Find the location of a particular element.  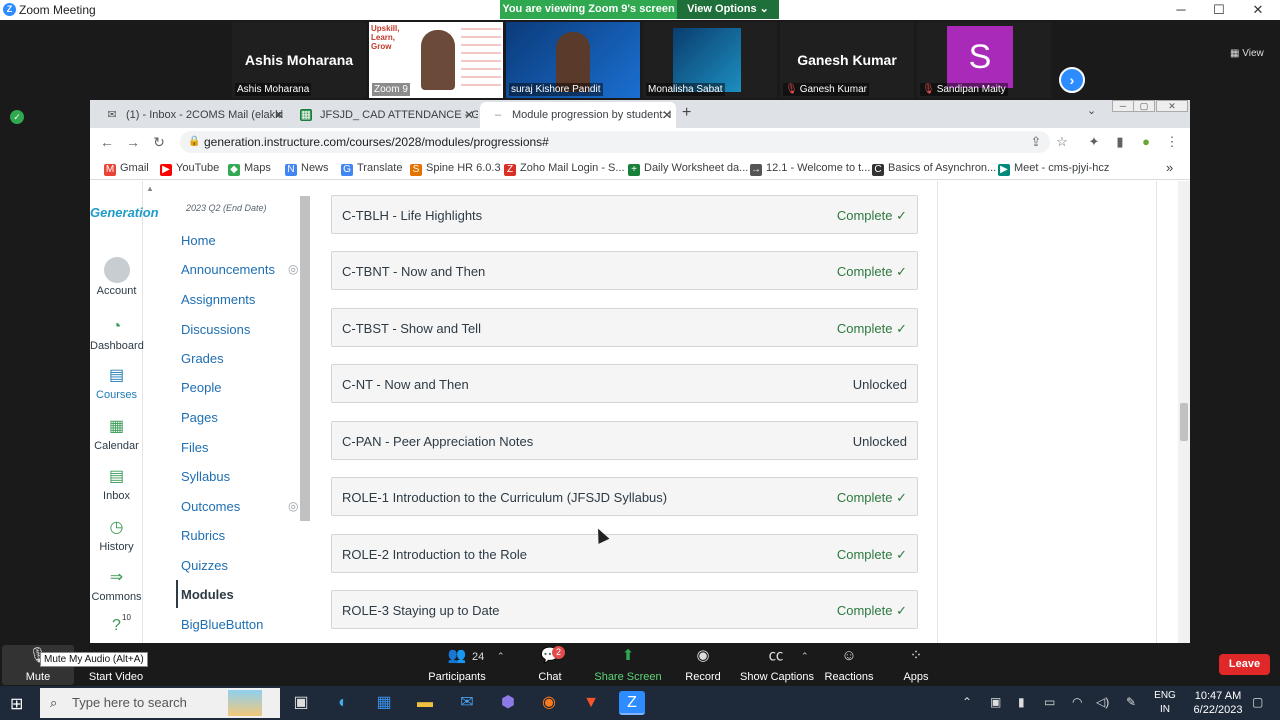

module-row: C-TBLH - Life Highlights Complete ✓ is located at coordinates (624, 214).